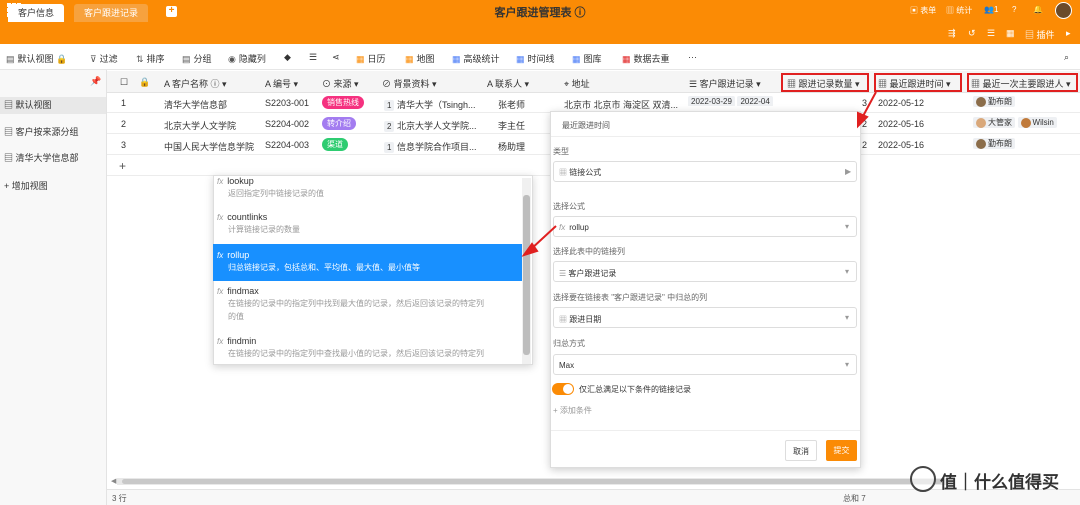 This screenshot has width=1080, height=505. What do you see at coordinates (340, 83) in the screenshot?
I see `col-header-source: ⊙ 来源 ▾` at bounding box center [340, 83].